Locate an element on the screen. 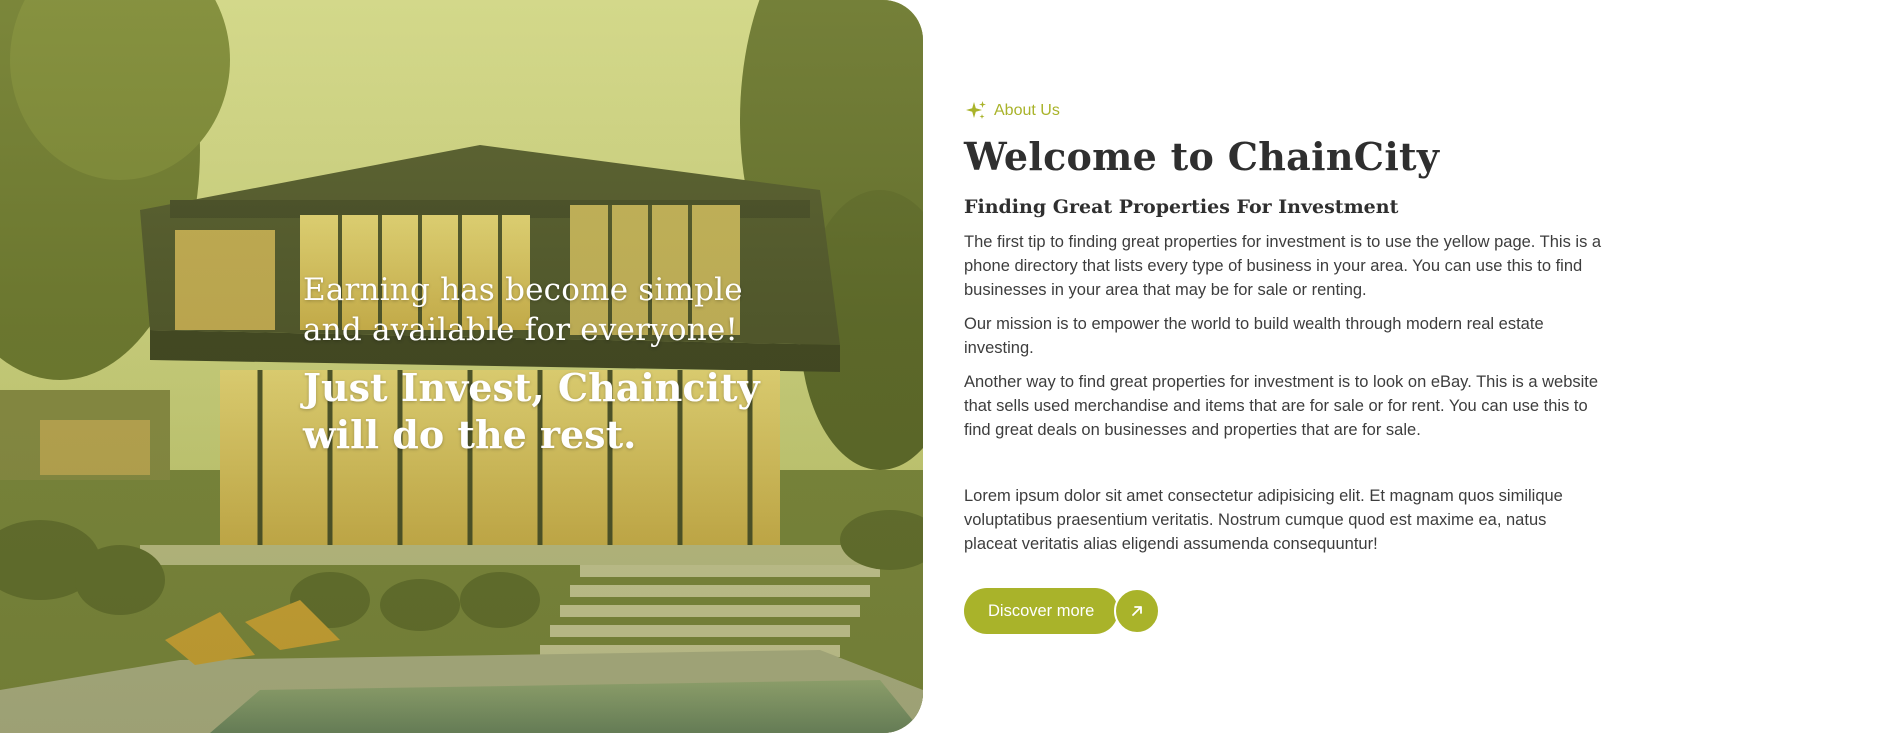  hero-headline: Just Invest, Chaincity will do the rest. is located at coordinates (531, 411).